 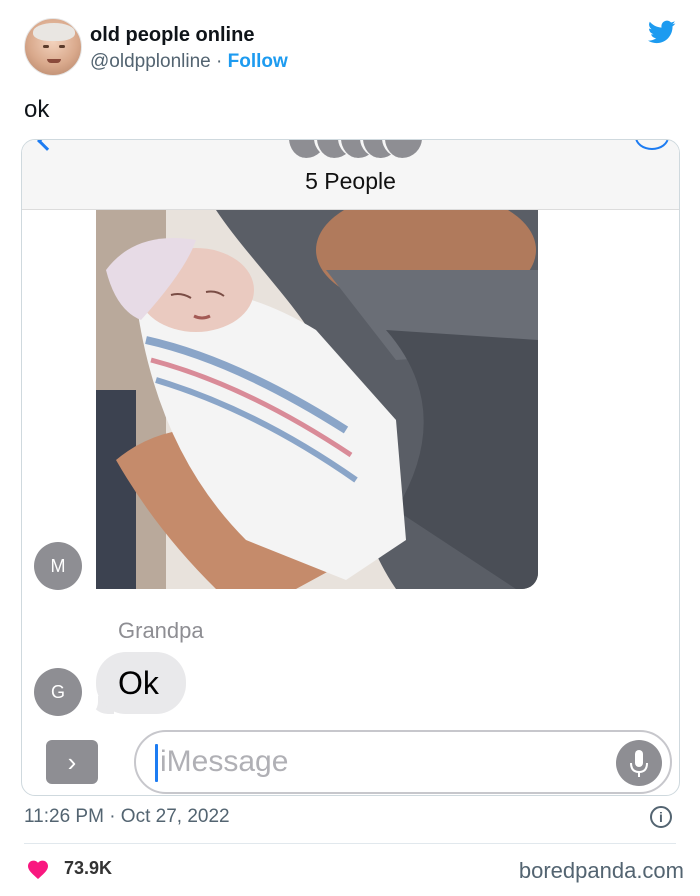 I want to click on microphone-icon, so click(x=639, y=763).